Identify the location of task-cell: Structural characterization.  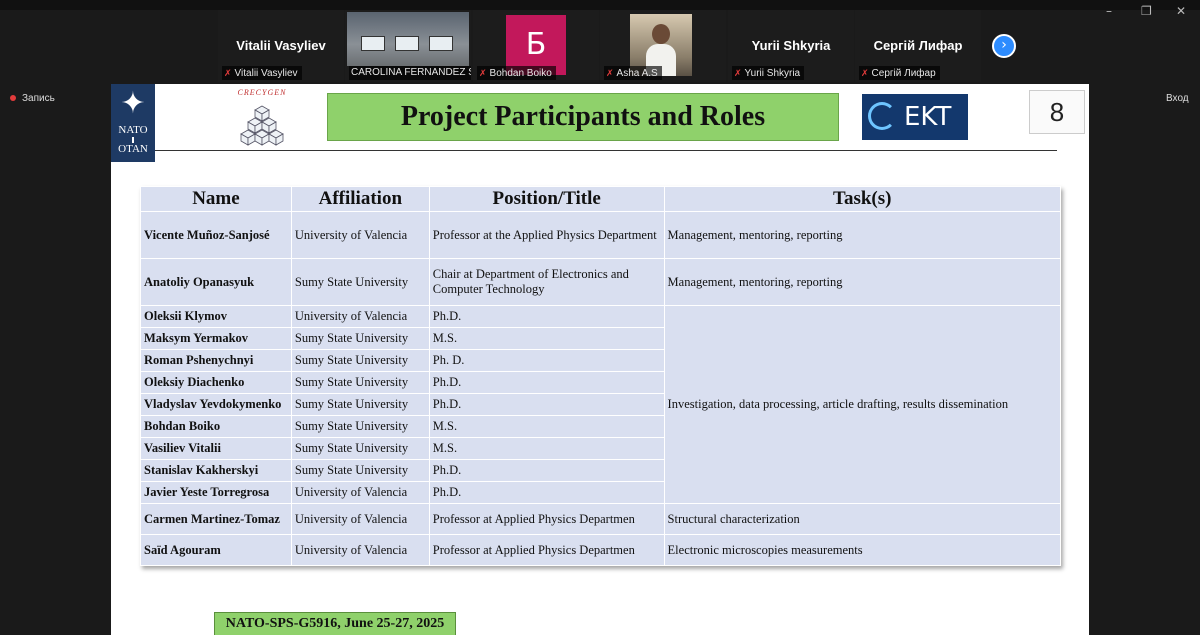
(862, 519).